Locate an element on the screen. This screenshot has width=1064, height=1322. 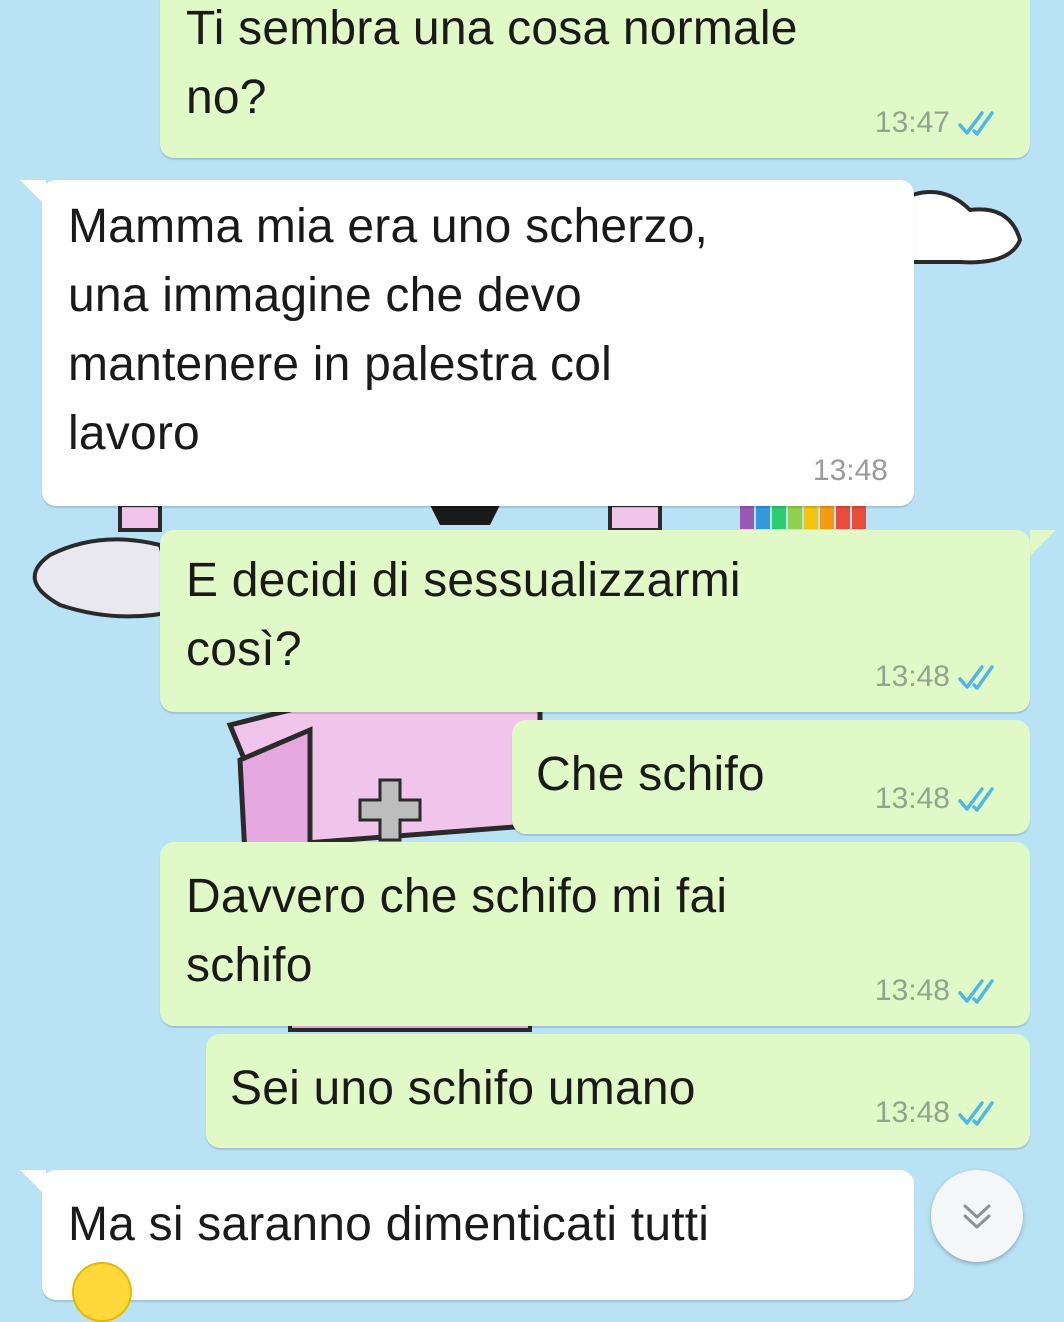
message-bubble-incoming: Ma si saranno dimenticati tutti is located at coordinates (478, 1235).